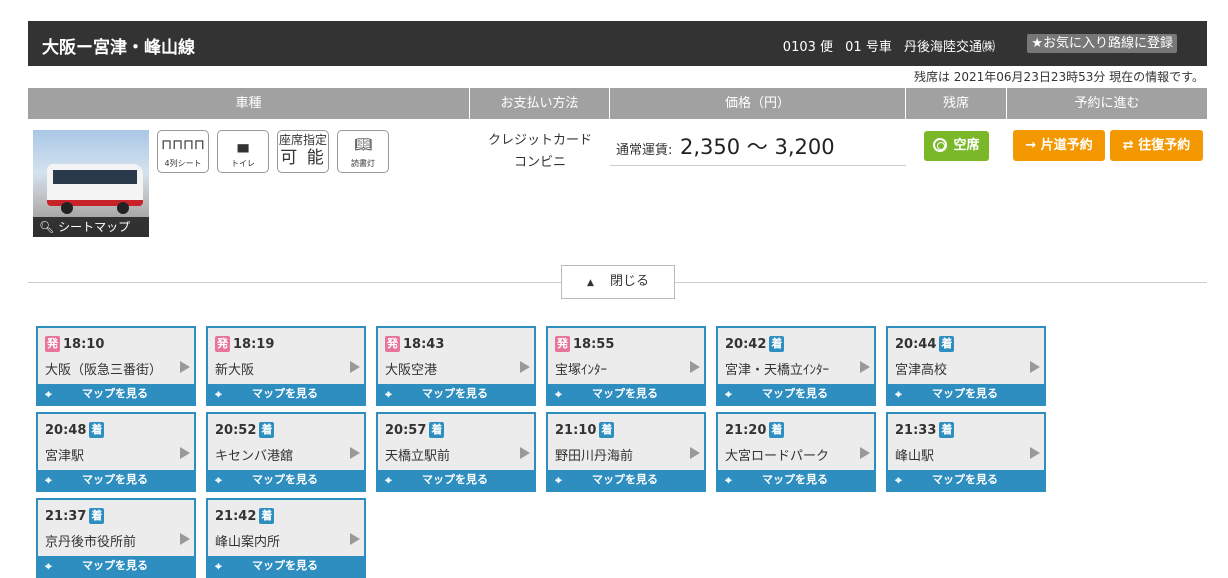 This screenshot has width=1228, height=578. I want to click on feature-label: 4列シート, so click(183, 163).